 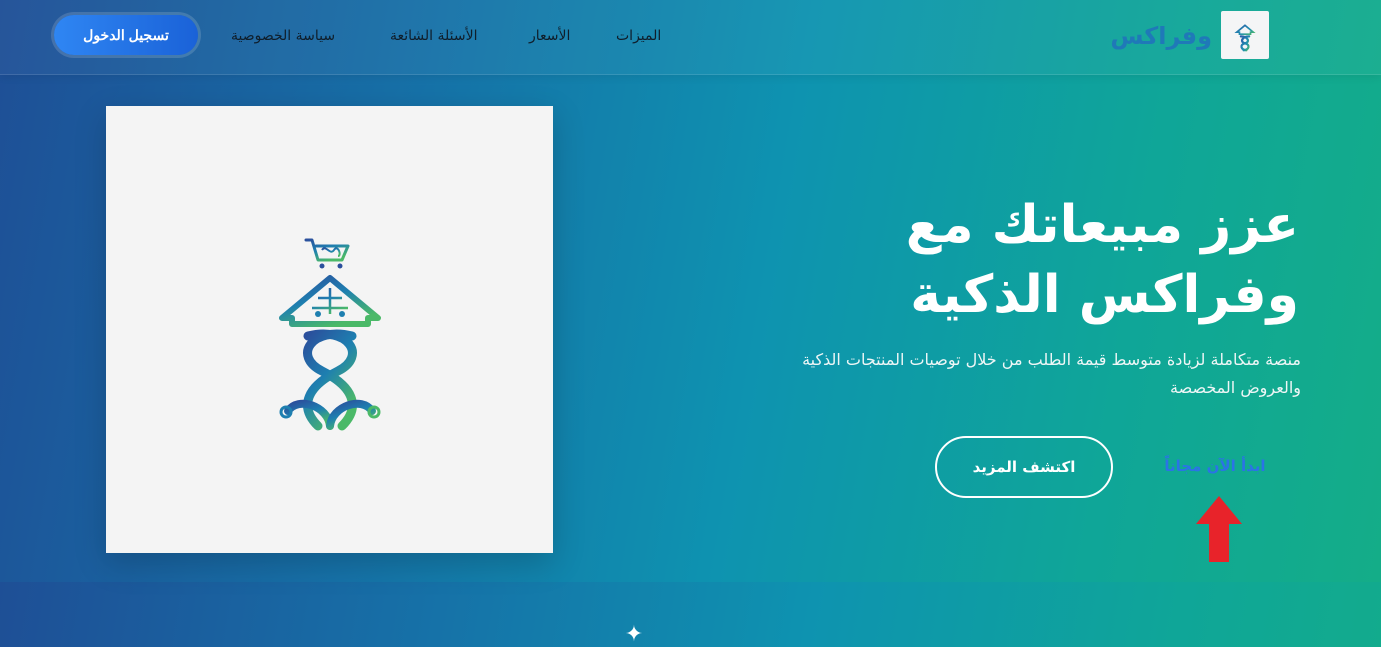 What do you see at coordinates (638, 36) in the screenshot?
I see `nav-link-features: الميزات` at bounding box center [638, 36].